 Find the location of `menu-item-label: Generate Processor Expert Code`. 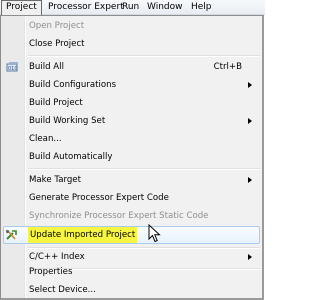

menu-item-label: Generate Processor Expert Code is located at coordinates (99, 198).